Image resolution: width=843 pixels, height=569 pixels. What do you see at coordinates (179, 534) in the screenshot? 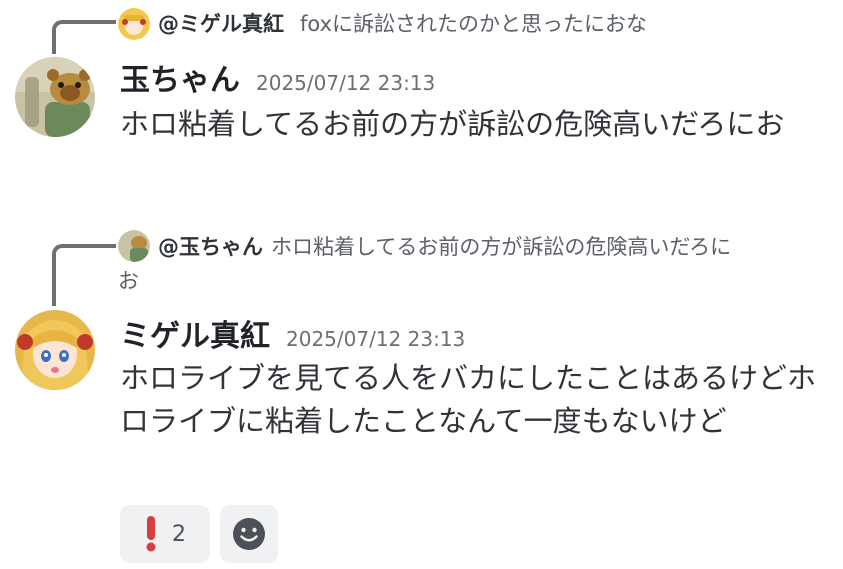
I see `reaction-count: 2` at bounding box center [179, 534].